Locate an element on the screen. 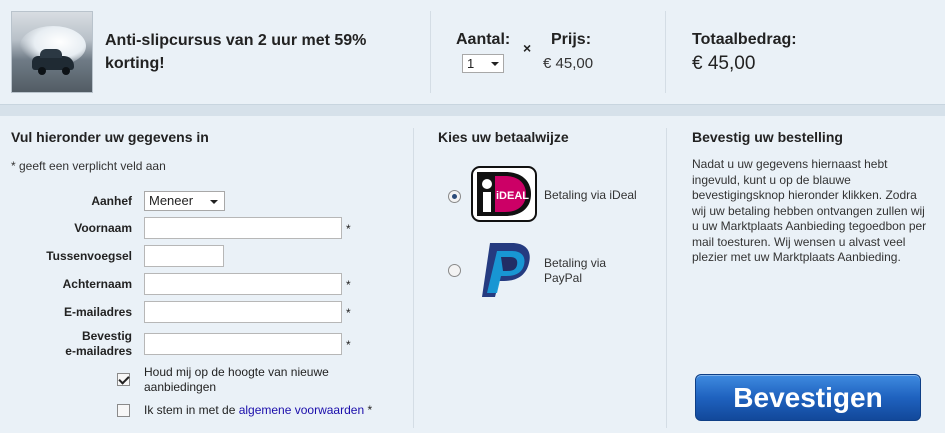  aanhef-select: Meneer is located at coordinates (184, 201).